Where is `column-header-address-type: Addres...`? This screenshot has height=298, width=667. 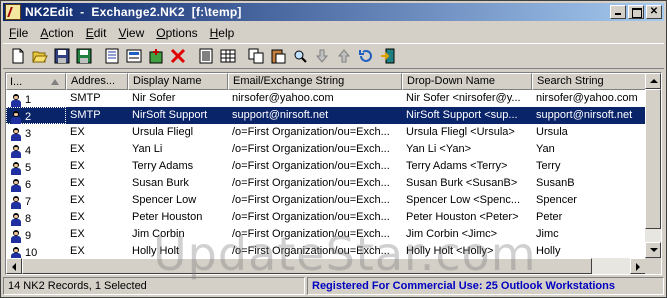
column-header-address-type: Addres... is located at coordinates (97, 81).